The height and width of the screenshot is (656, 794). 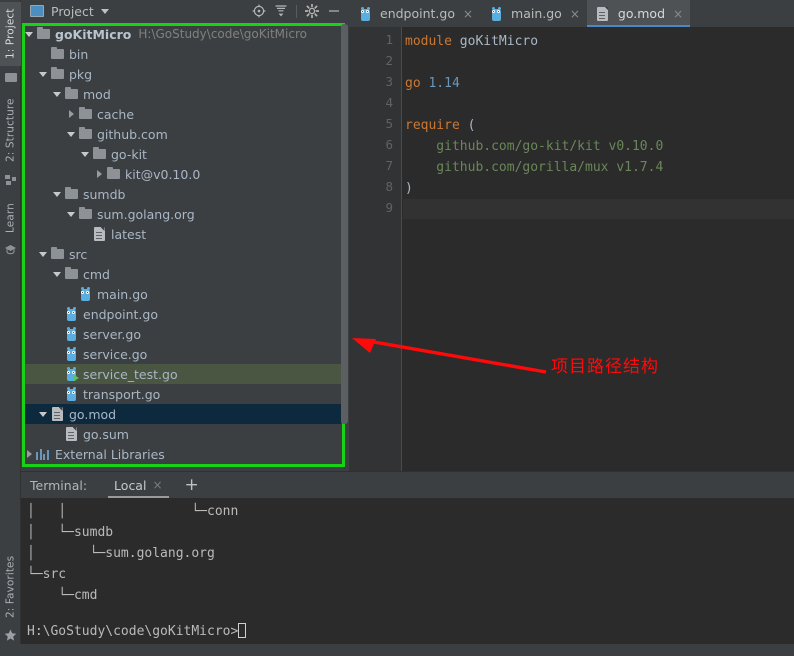 What do you see at coordinates (78, 254) in the screenshot?
I see `tree-item-label: src` at bounding box center [78, 254].